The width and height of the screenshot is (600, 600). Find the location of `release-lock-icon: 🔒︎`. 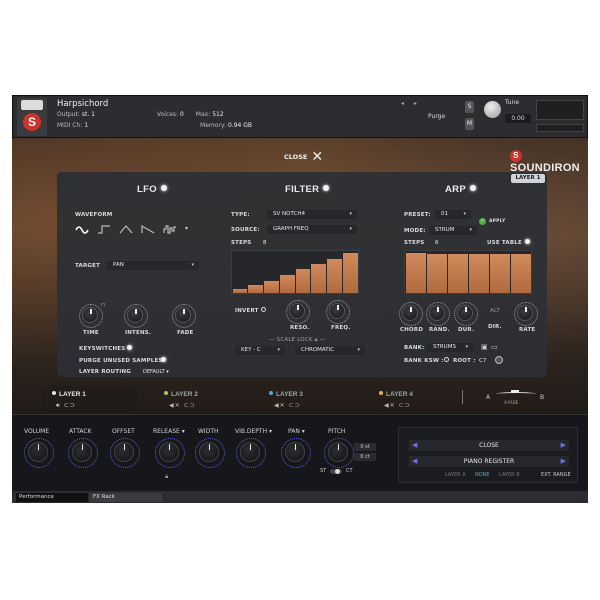

release-lock-icon: 🔒︎ is located at coordinates (166, 477).